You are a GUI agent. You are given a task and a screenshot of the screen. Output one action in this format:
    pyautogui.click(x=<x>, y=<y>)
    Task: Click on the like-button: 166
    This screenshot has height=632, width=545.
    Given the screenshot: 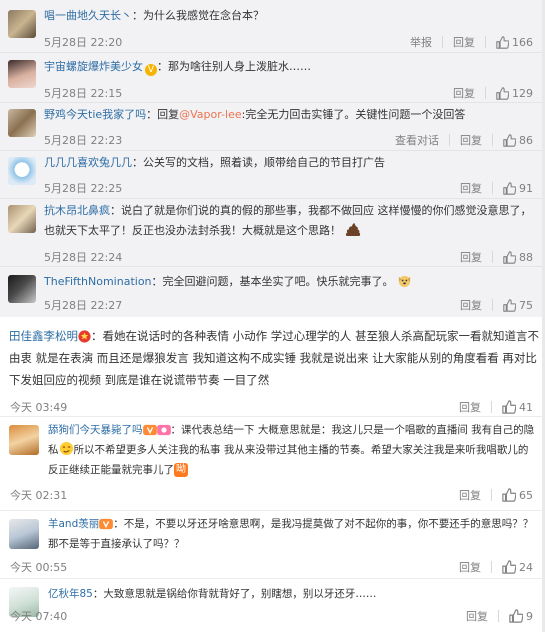 What is the action you would take?
    pyautogui.click(x=514, y=42)
    